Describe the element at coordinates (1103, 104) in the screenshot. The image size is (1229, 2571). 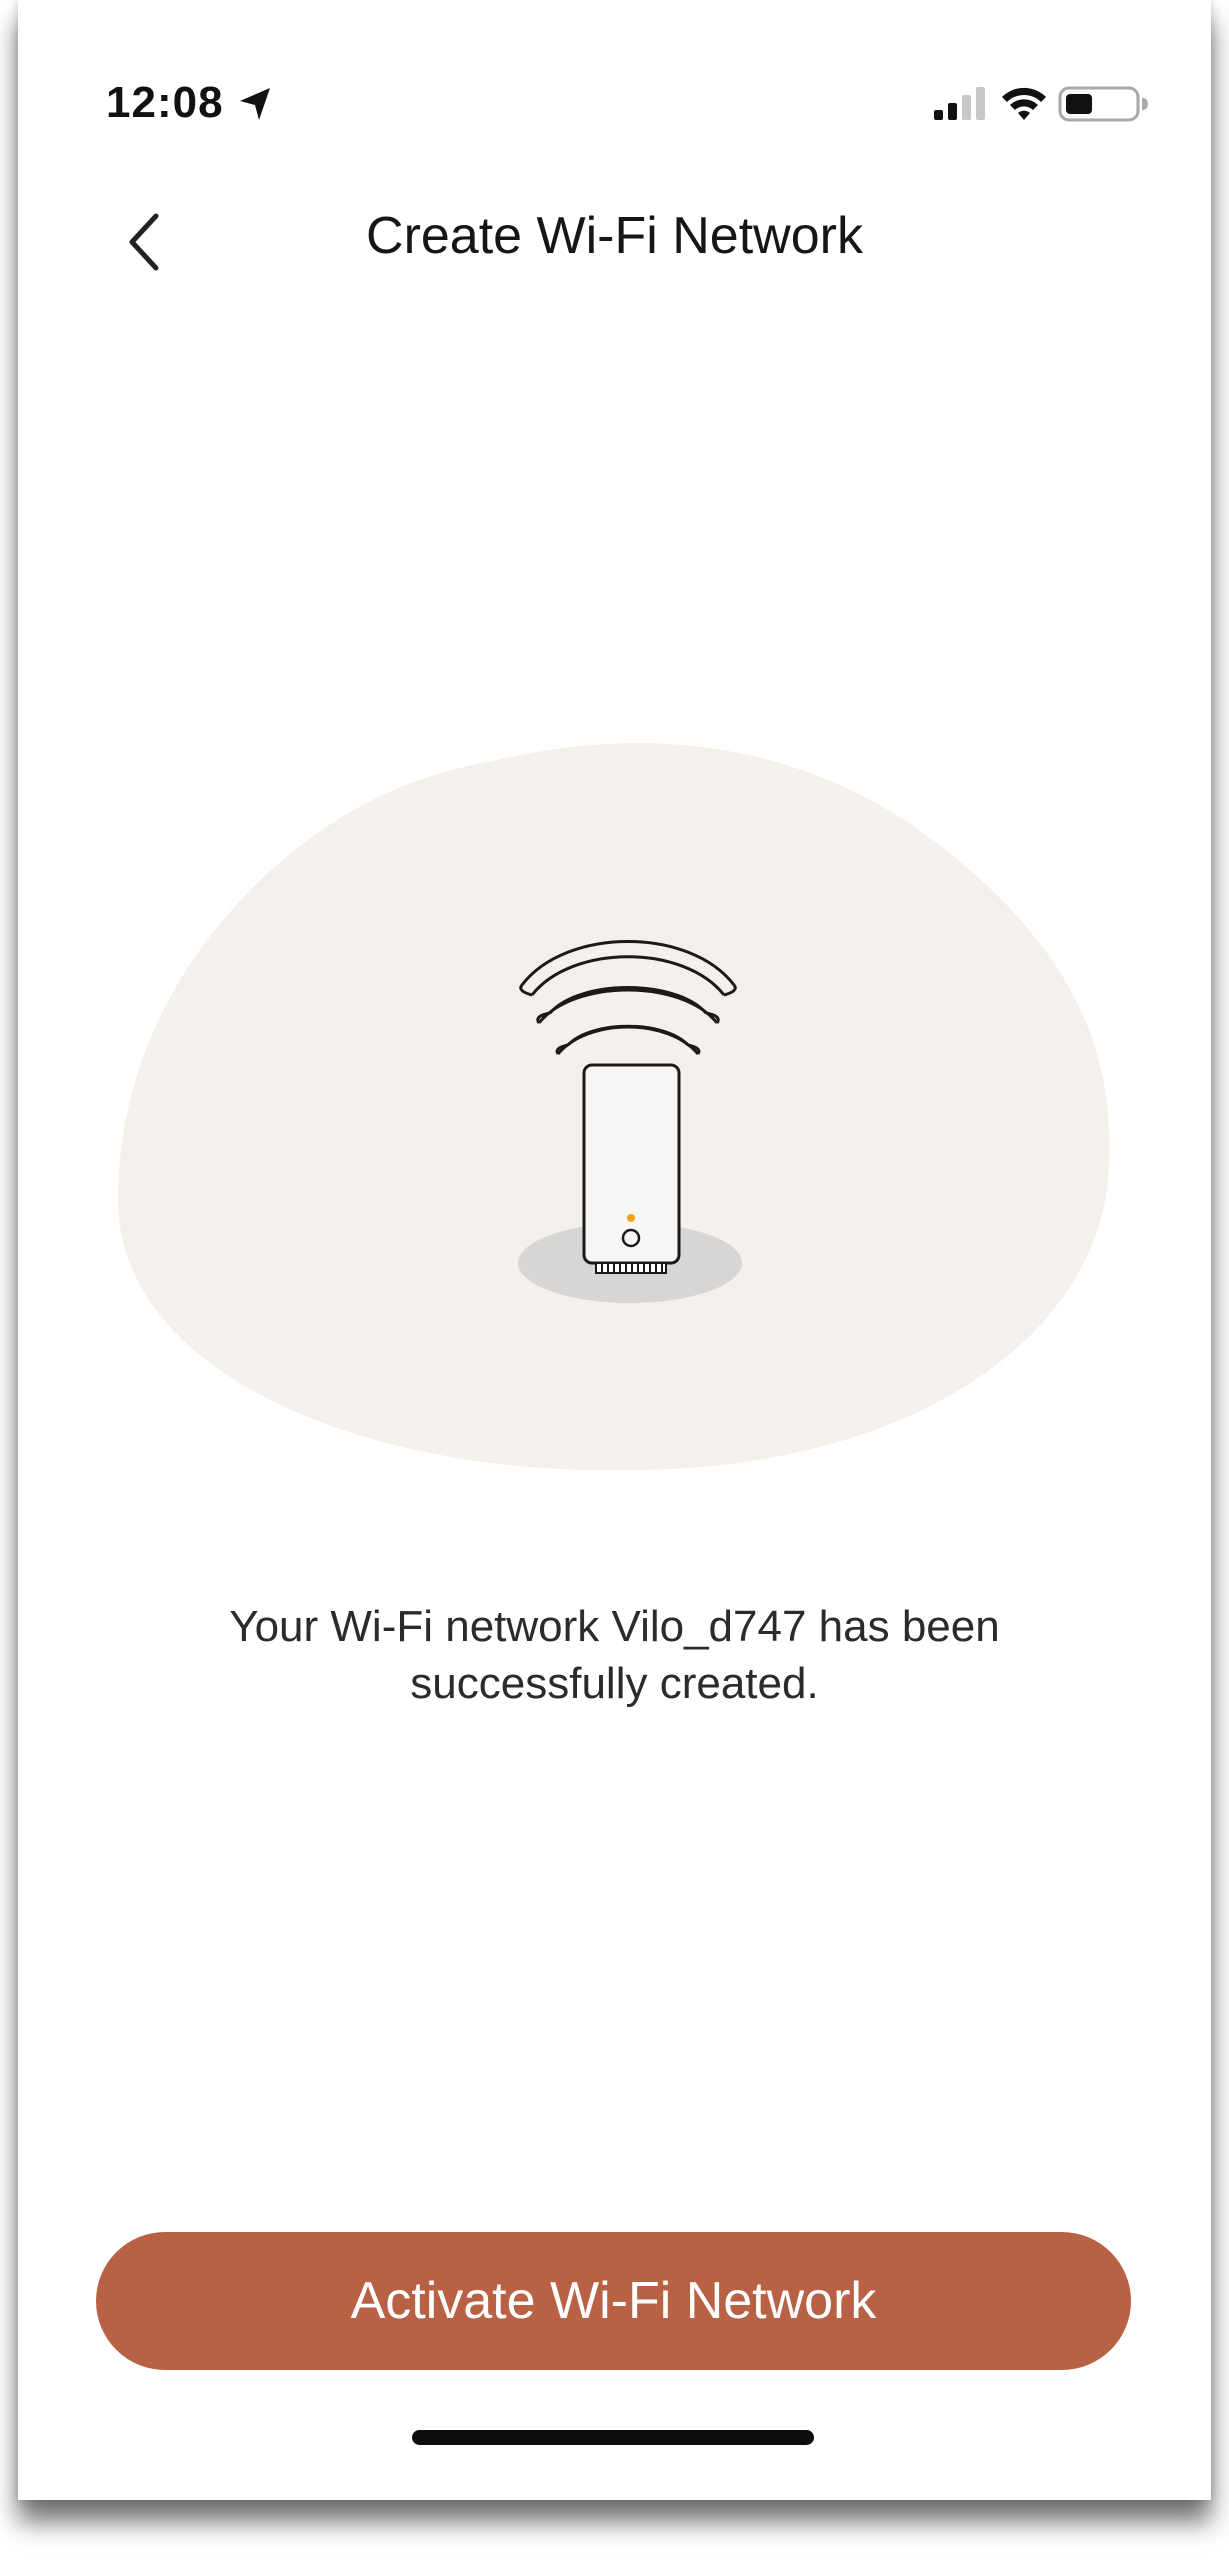
I see `battery-icon` at that location.